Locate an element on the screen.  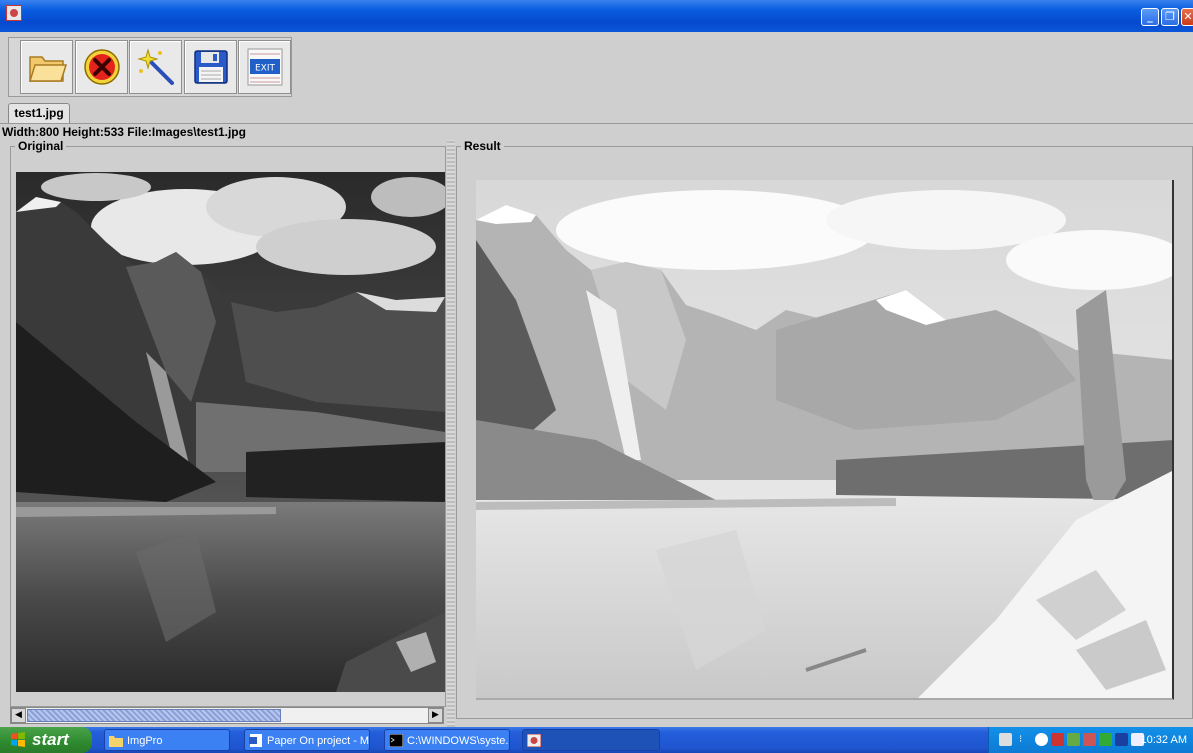
app-icon is located at coordinates (14, 13).